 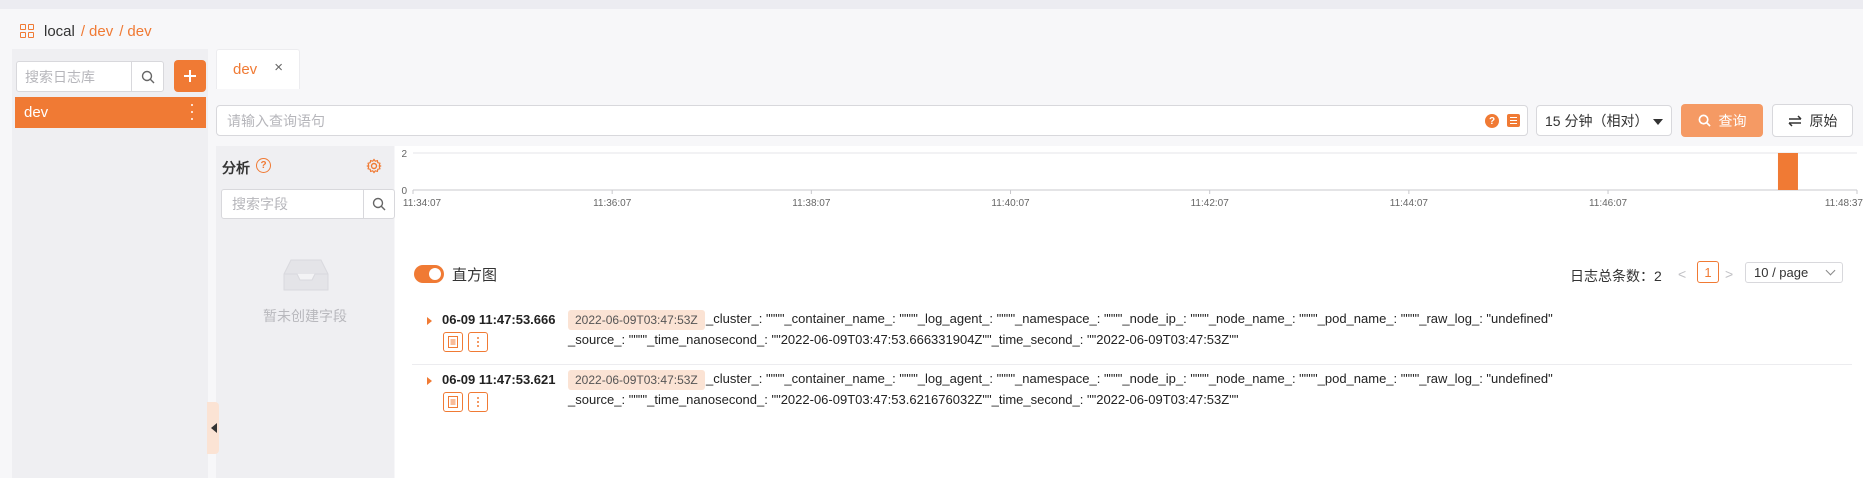 I want to click on sidebar-item-dev: dev, so click(x=110, y=112).